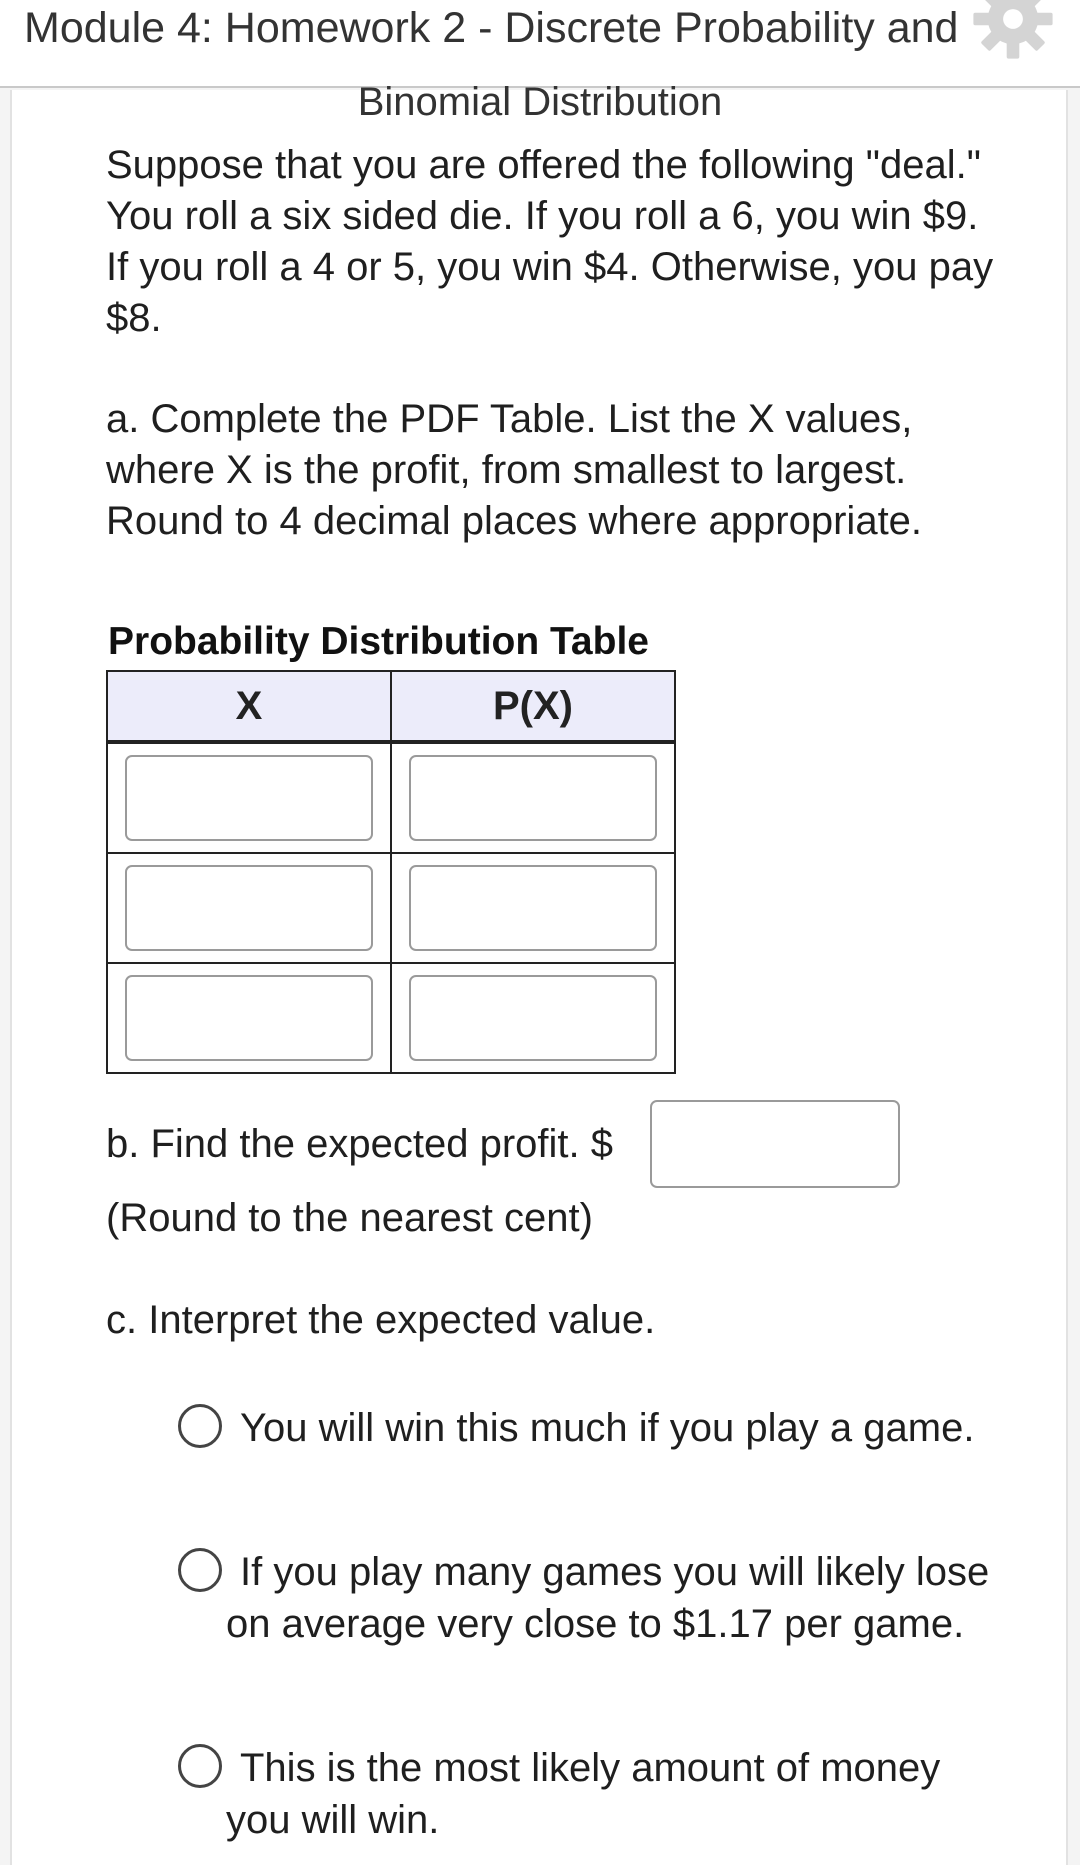  I want to click on table-caption: Probability Distribution Table, so click(378, 641).